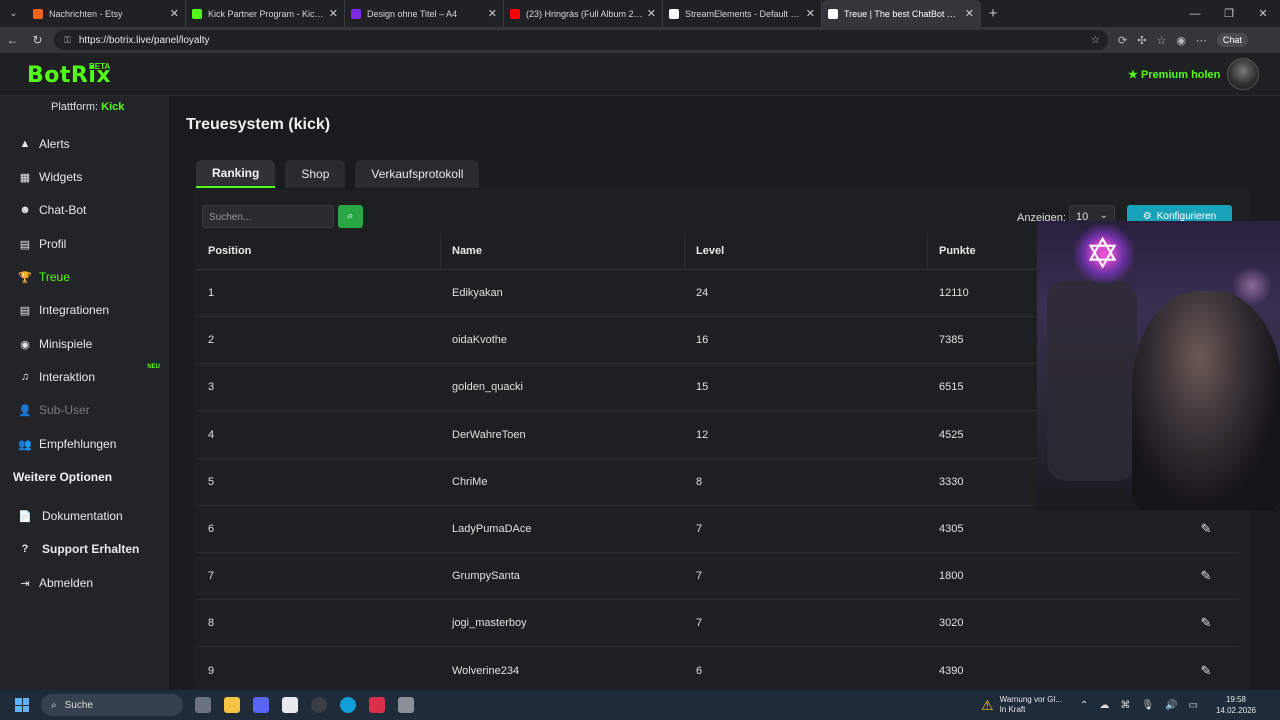 This screenshot has height=720, width=1280. Describe the element at coordinates (581, 40) in the screenshot. I see `address-bar: ⚿ https://botrix.live/panel/loyalty ☆` at that location.